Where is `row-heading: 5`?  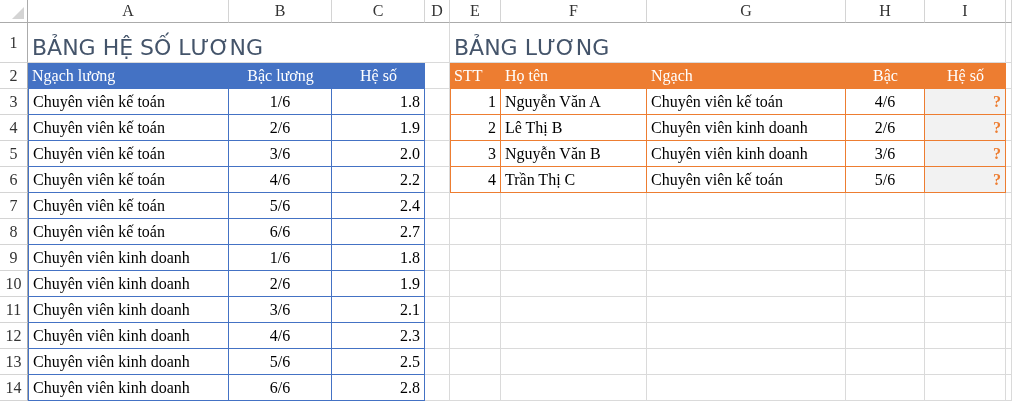
row-heading: 5 is located at coordinates (14, 154).